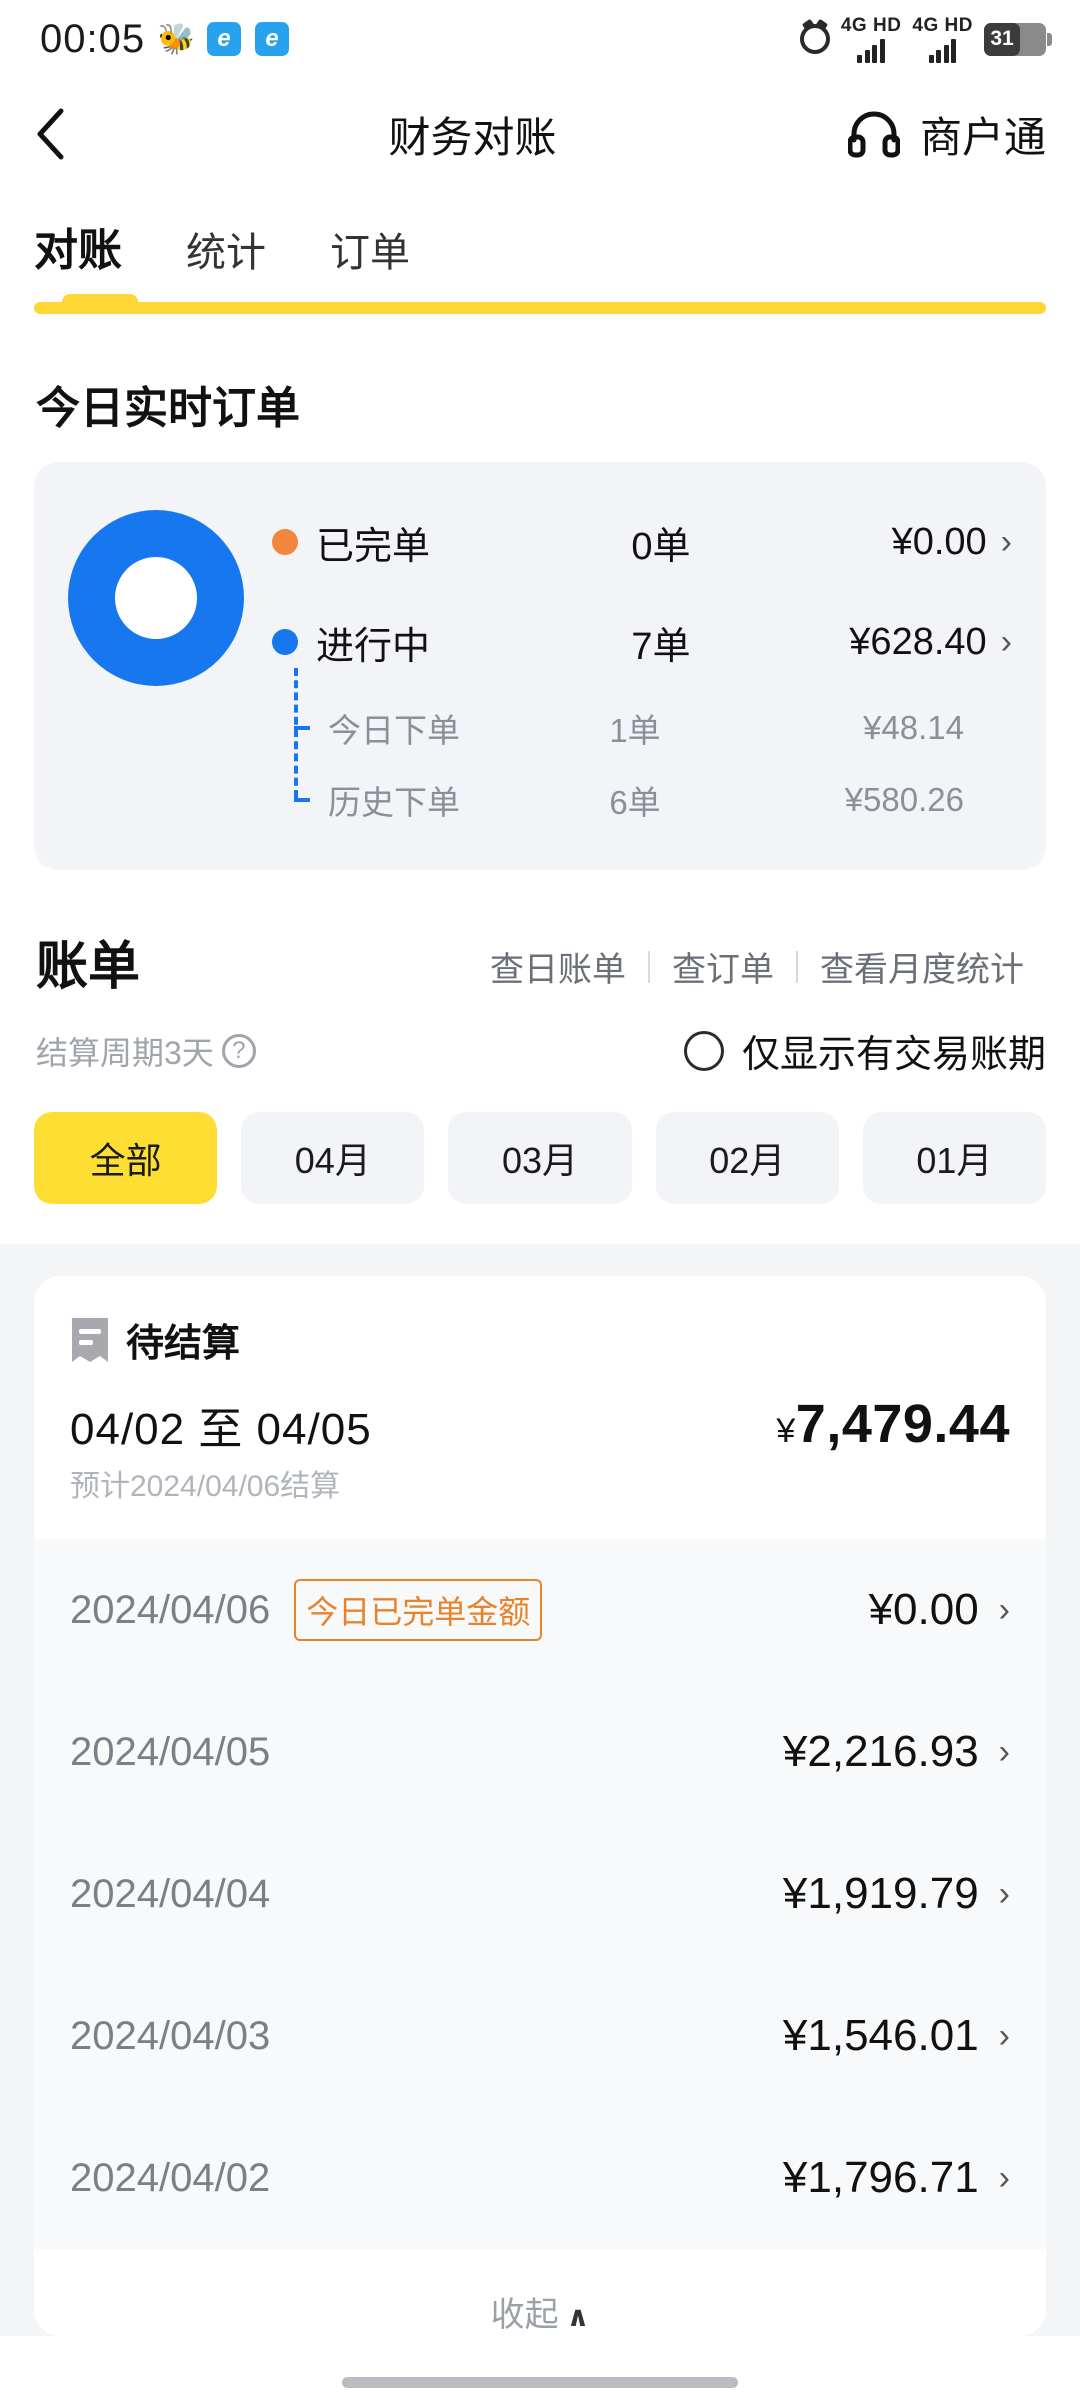 Image resolution: width=1080 pixels, height=2400 pixels. I want to click on tab-underline, so click(540, 304).